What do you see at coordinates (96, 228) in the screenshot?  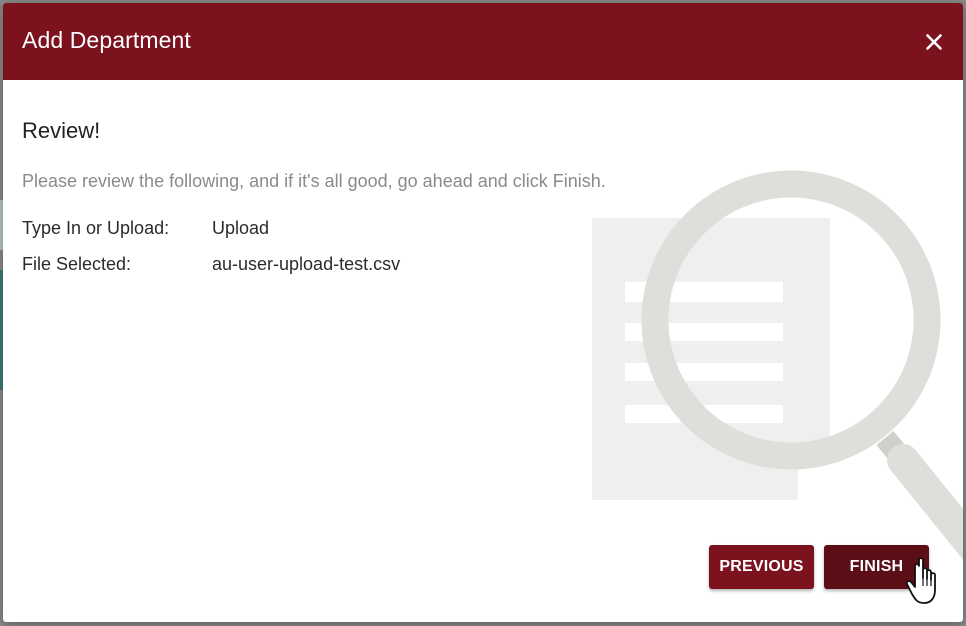 I see `summary-label: Type In or Upload:` at bounding box center [96, 228].